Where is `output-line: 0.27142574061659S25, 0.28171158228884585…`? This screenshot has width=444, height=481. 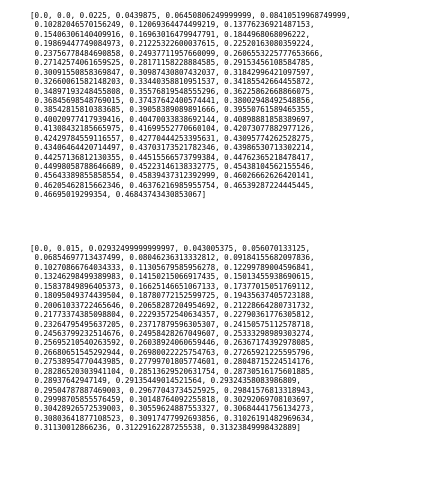 output-line: 0.27142574061659S25, 0.28171158228884585… is located at coordinates (172, 63).